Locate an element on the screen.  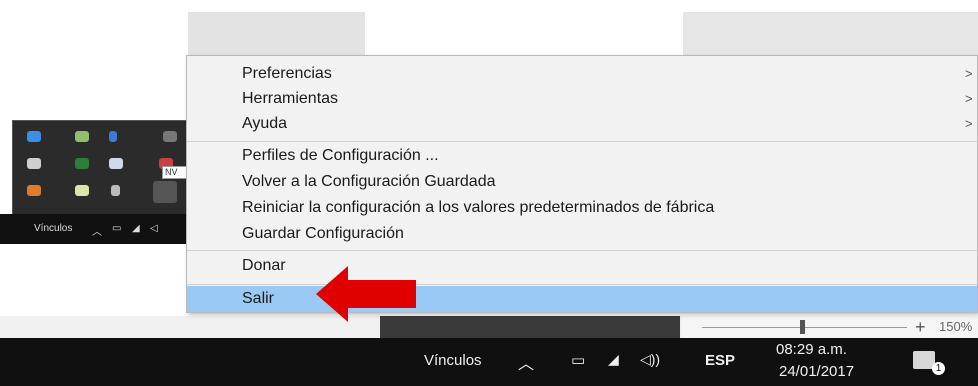
zoom-percent: 150% is located at coordinates (956, 326).